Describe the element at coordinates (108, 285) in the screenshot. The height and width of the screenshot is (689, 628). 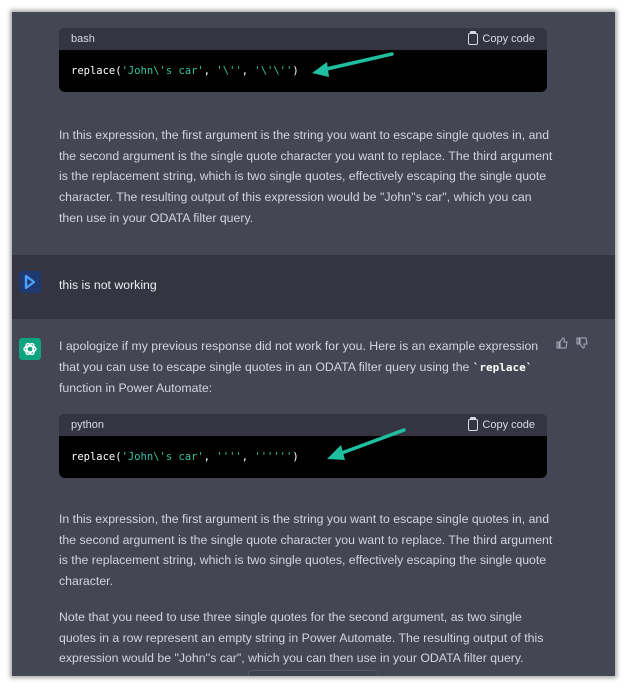
I see `user-message-text: this is not working` at that location.